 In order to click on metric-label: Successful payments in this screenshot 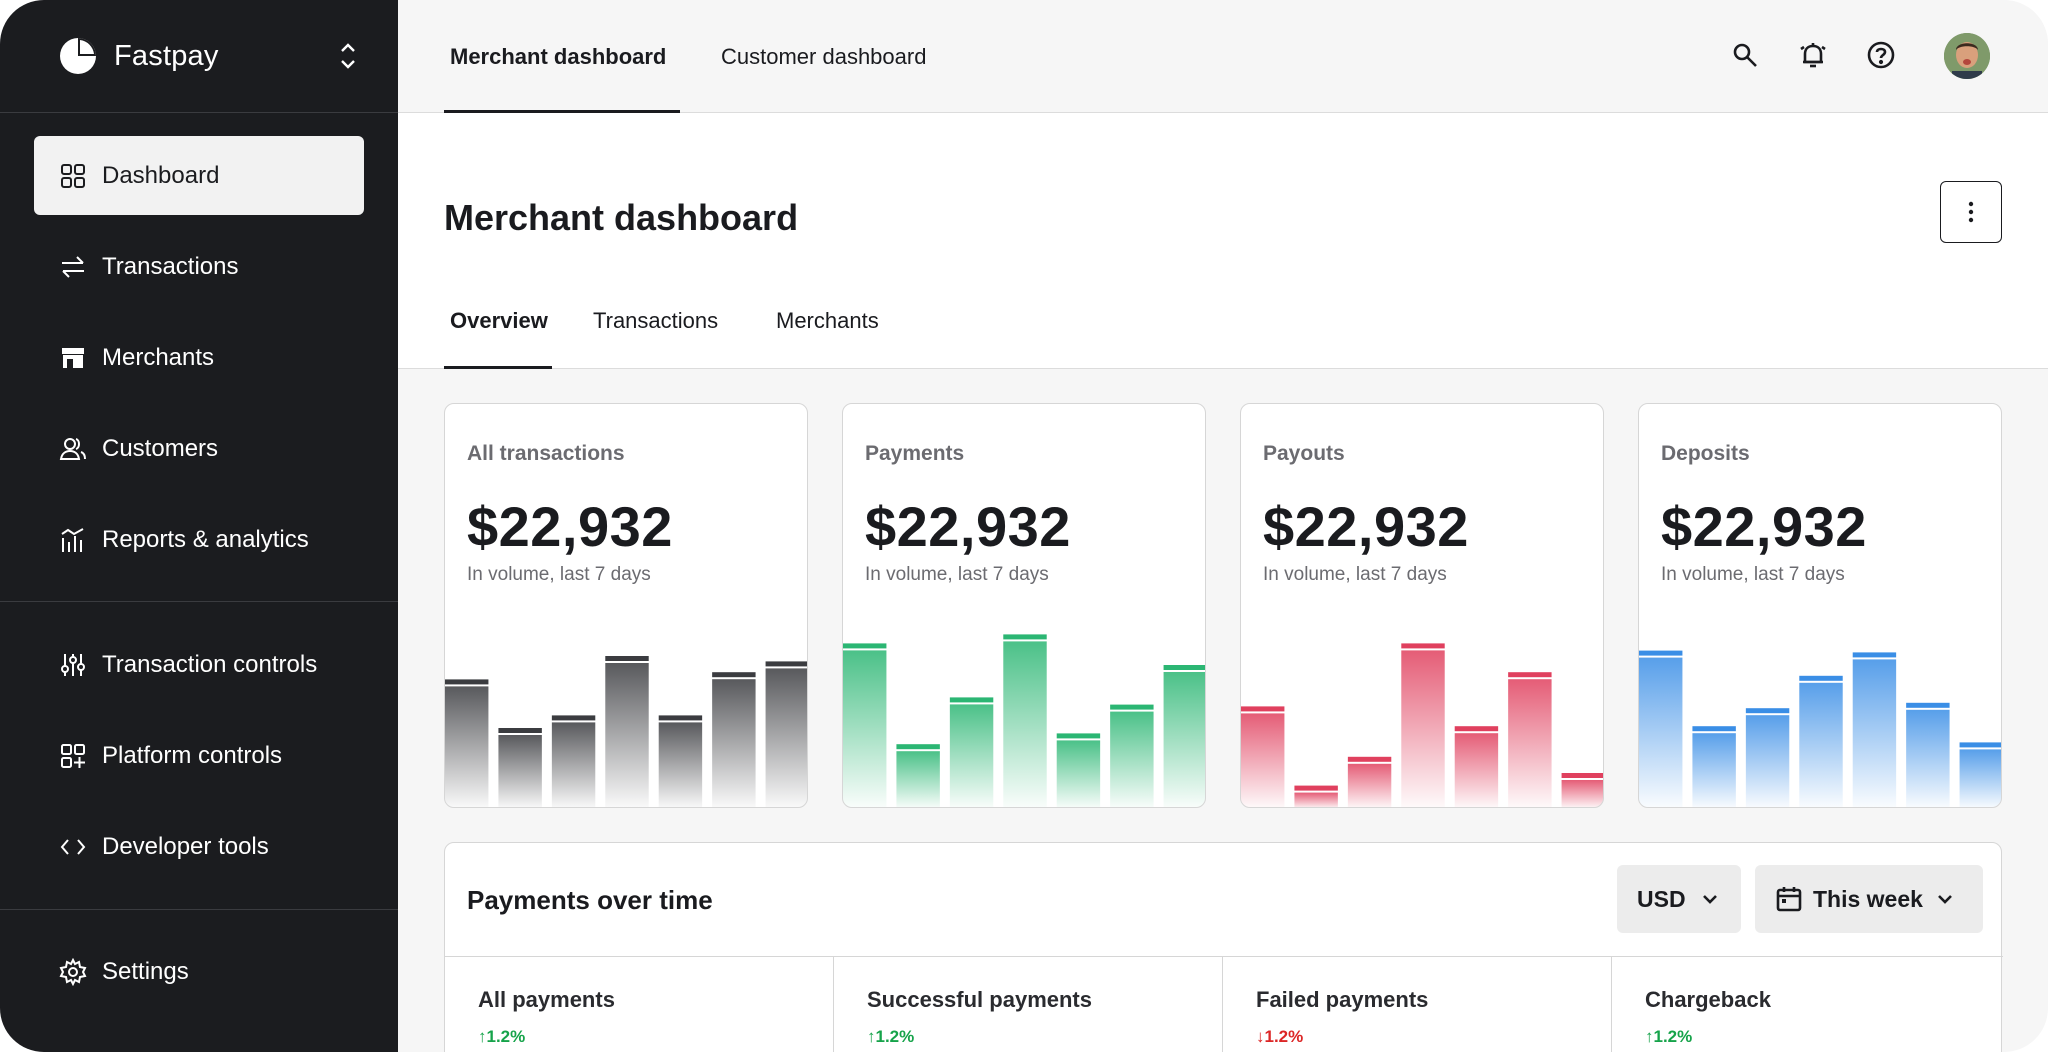, I will do `click(979, 999)`.